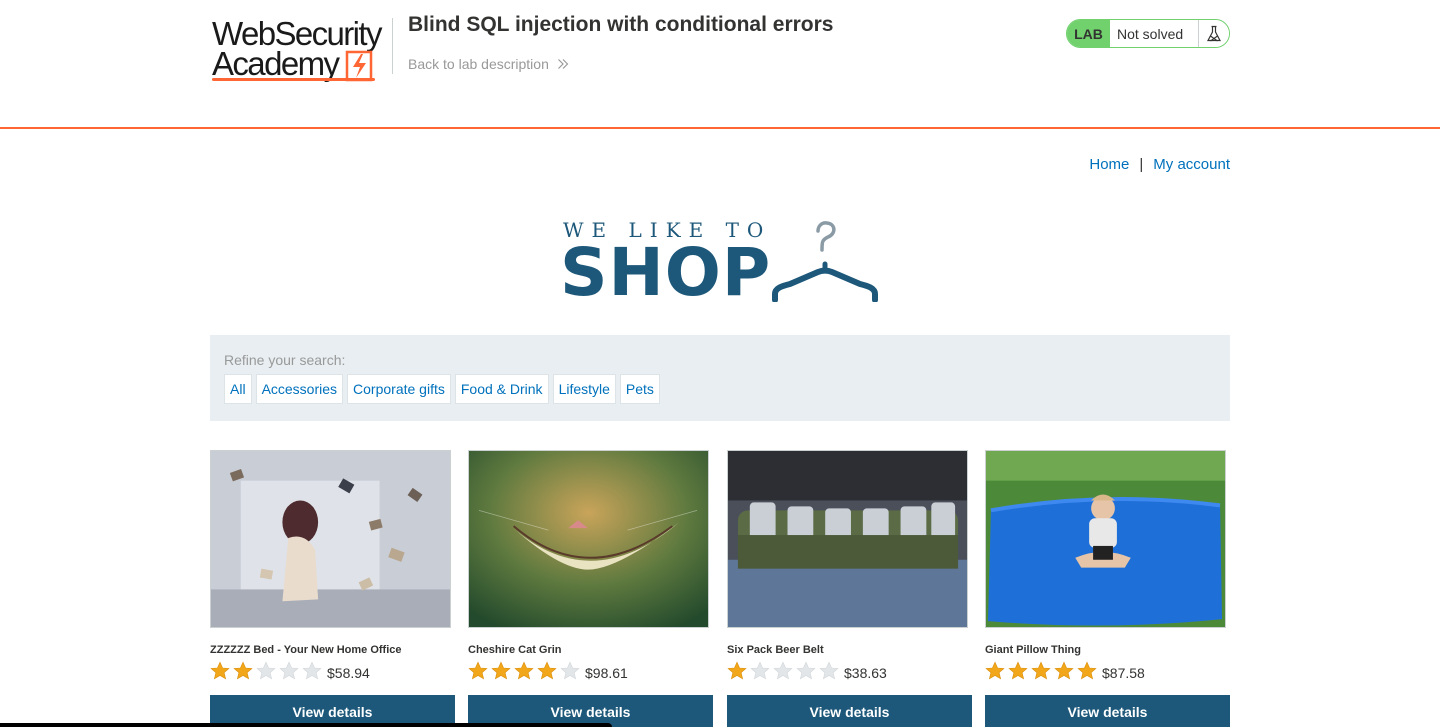 Image resolution: width=1440 pixels, height=727 pixels. What do you see at coordinates (563, 64) in the screenshot?
I see `double-chevron-right-icon` at bounding box center [563, 64].